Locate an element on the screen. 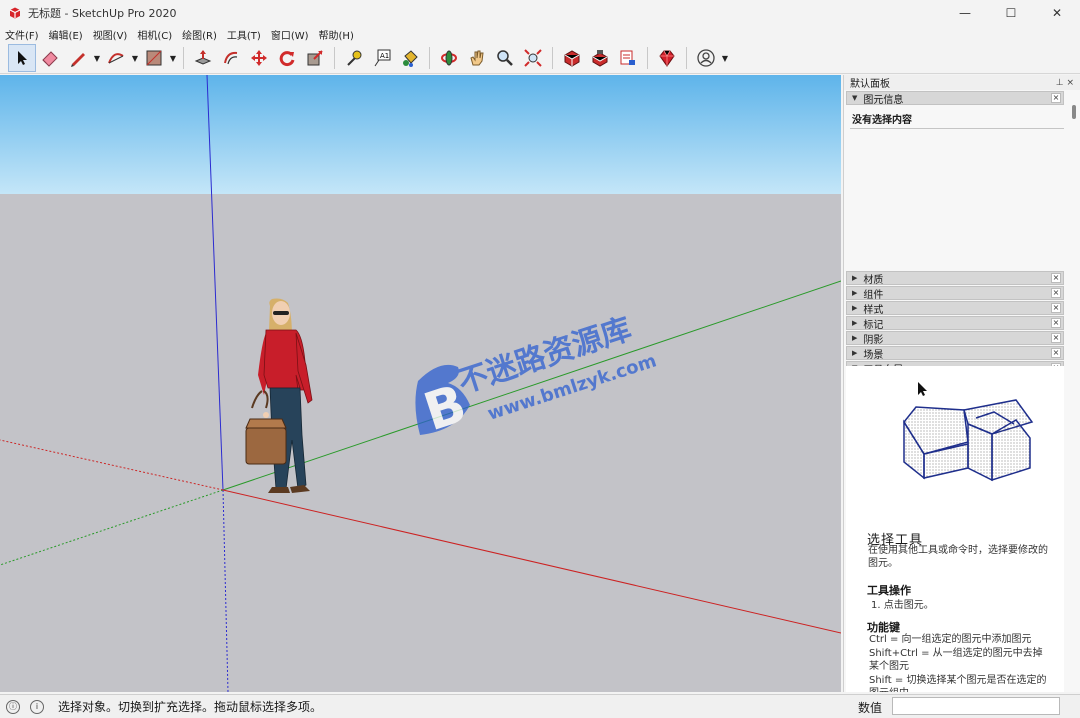 The width and height of the screenshot is (1080, 718). arc-tool-dropdown: ▼ is located at coordinates (135, 58).